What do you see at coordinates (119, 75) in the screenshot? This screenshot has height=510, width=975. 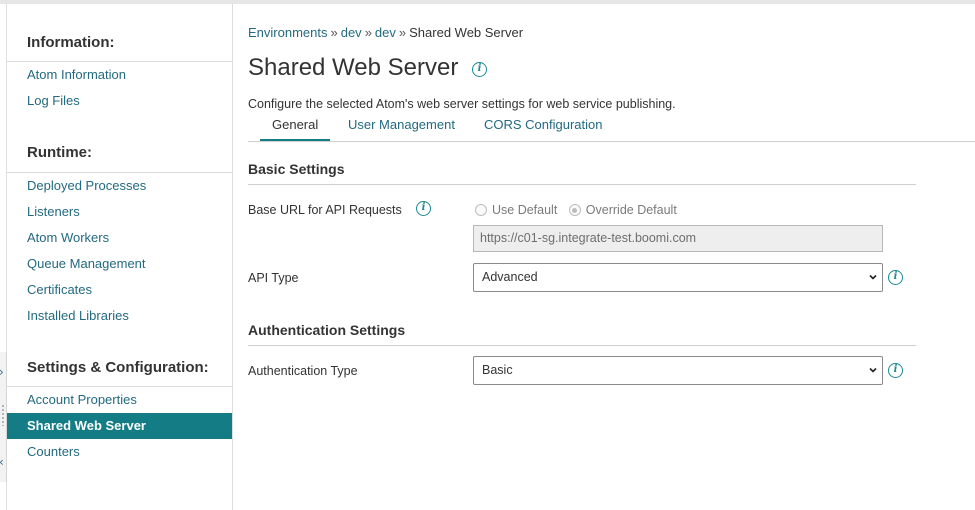 I see `sidebar-item-atom-information: Atom Information` at bounding box center [119, 75].